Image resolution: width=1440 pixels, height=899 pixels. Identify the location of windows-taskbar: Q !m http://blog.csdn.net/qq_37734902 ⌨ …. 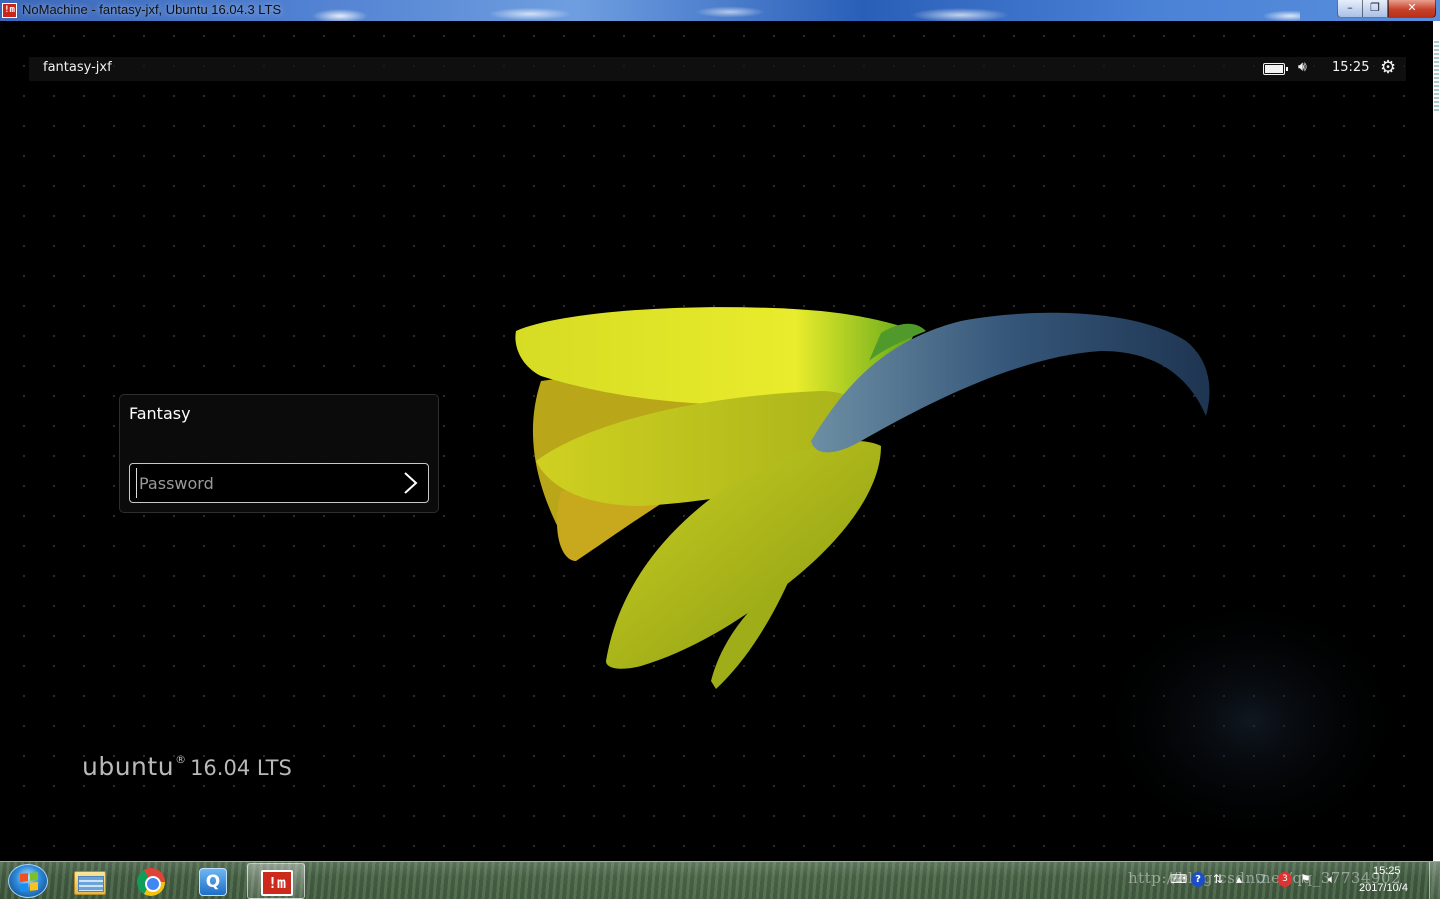
(720, 880).